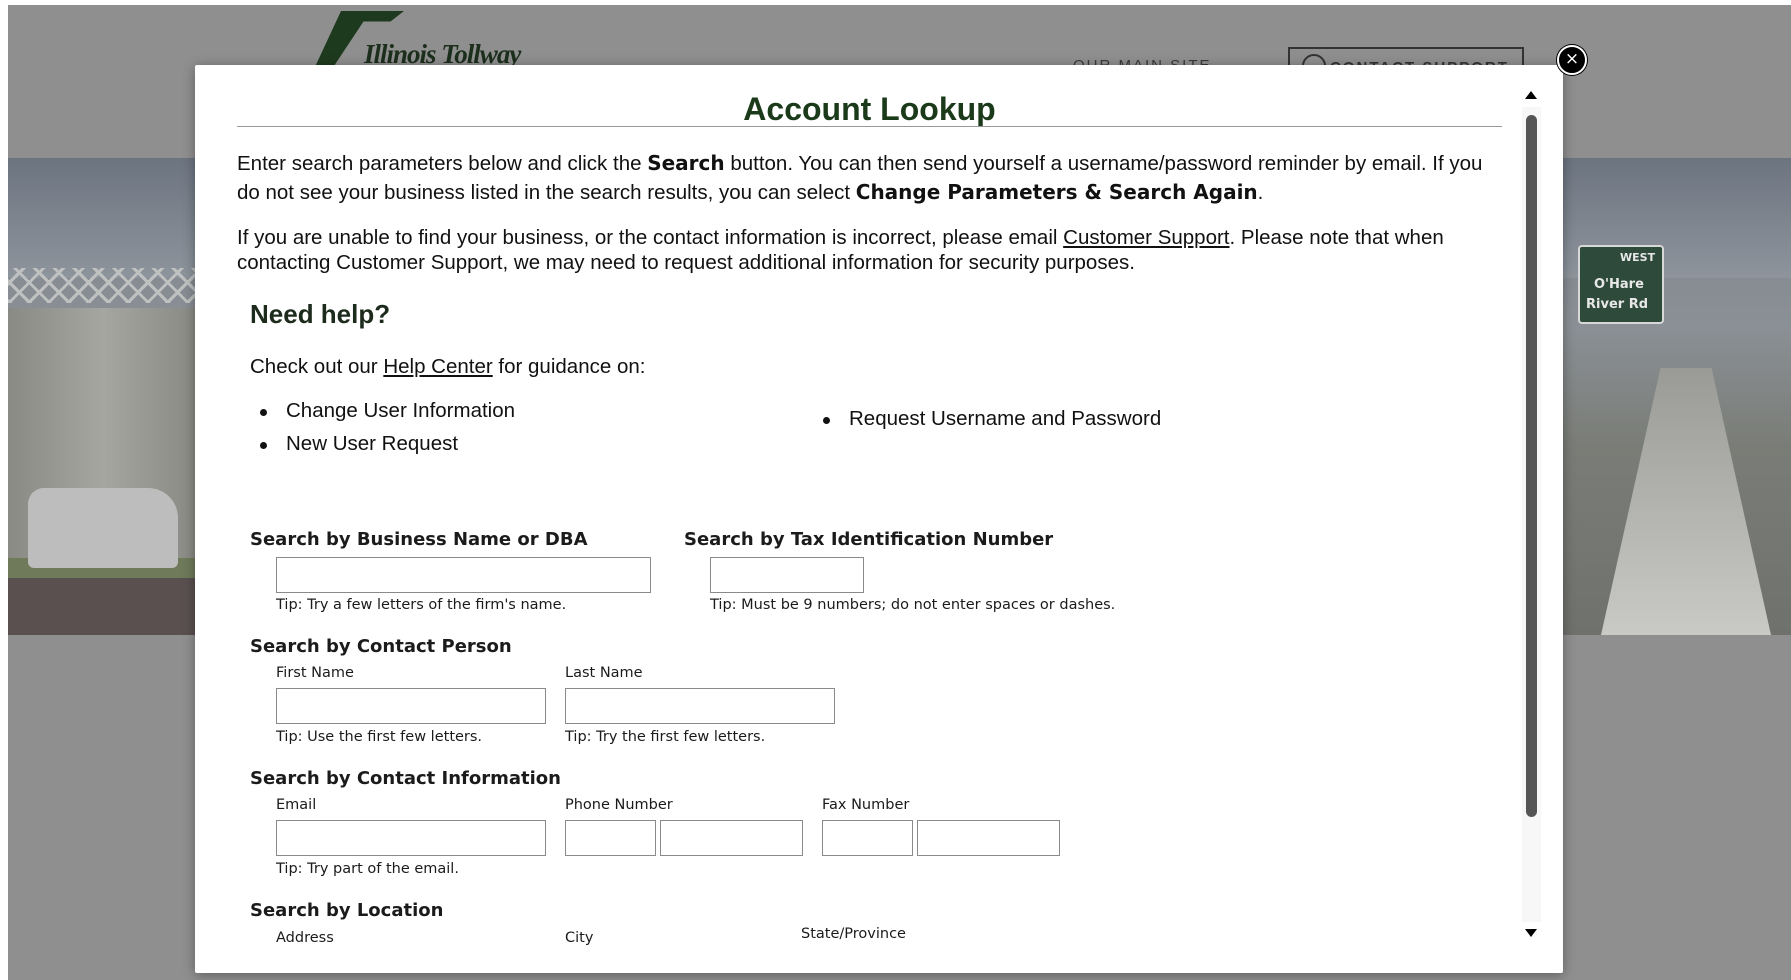  I want to click on phone-number-input, so click(731, 838).